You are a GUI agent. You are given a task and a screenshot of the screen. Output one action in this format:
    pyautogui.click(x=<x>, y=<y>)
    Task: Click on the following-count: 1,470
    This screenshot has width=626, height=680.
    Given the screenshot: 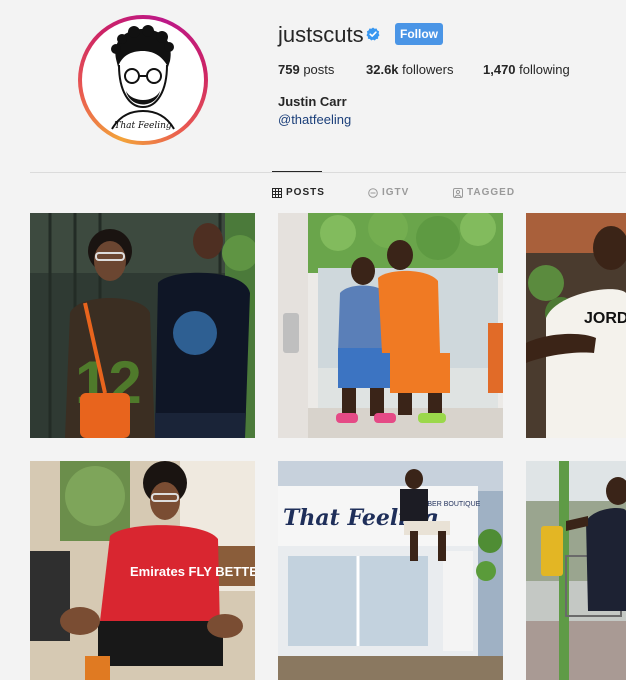 What is the action you would take?
    pyautogui.click(x=499, y=69)
    